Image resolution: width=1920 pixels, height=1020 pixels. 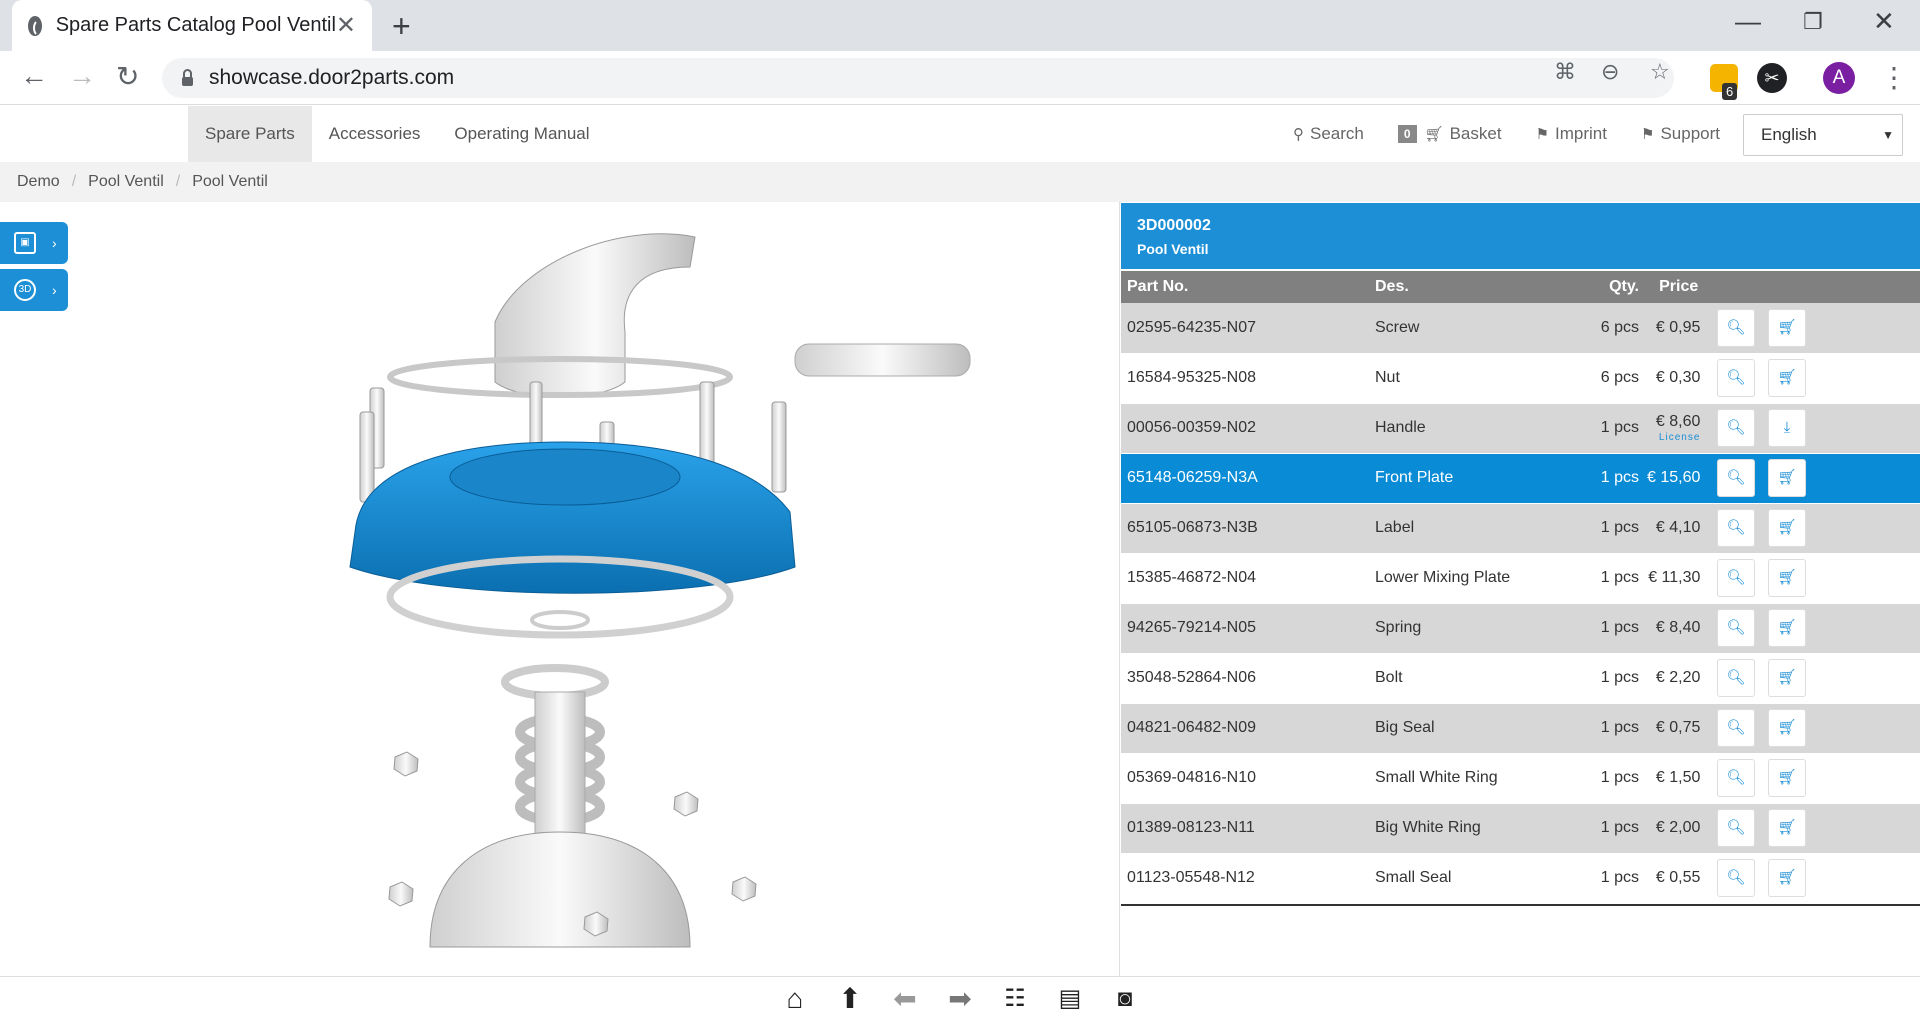 What do you see at coordinates (1748, 21) in the screenshot?
I see `minimize-icon: —` at bounding box center [1748, 21].